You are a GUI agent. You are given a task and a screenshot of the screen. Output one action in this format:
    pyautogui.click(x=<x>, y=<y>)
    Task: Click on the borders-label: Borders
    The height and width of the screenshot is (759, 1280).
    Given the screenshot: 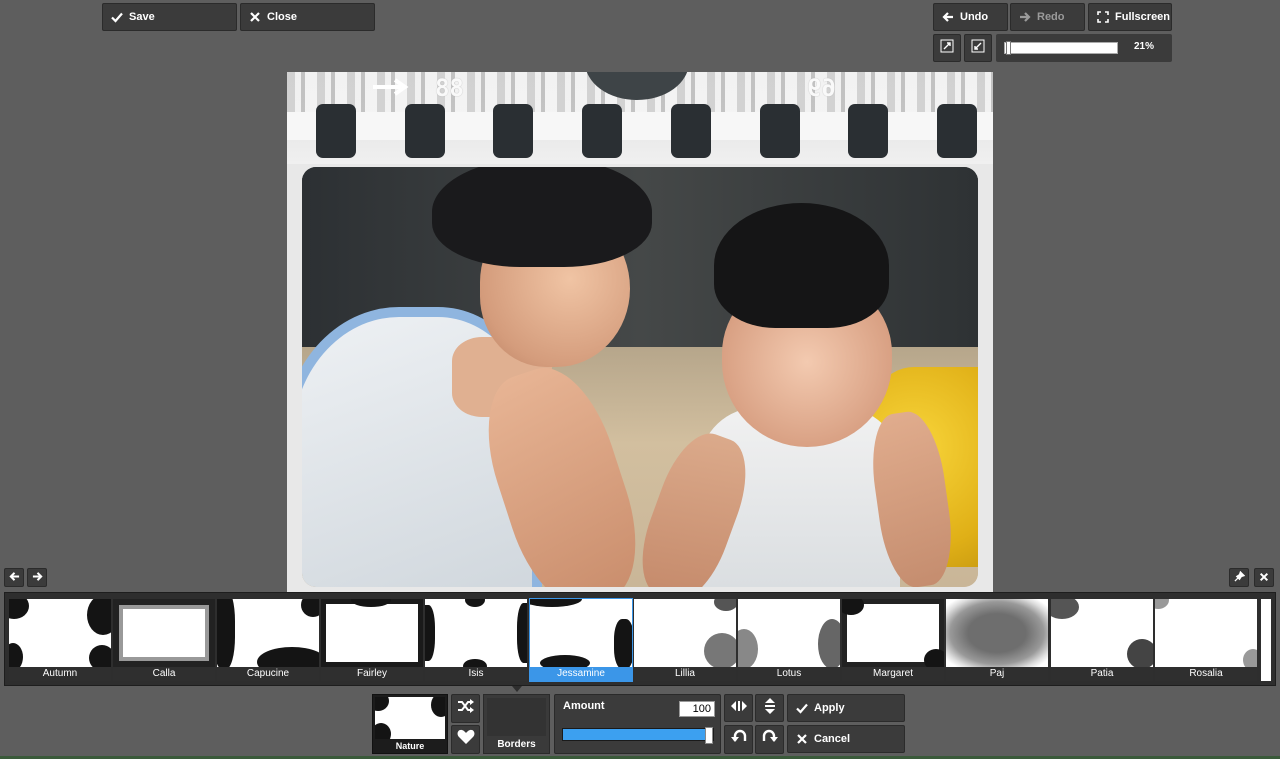 What is the action you would take?
    pyautogui.click(x=516, y=744)
    